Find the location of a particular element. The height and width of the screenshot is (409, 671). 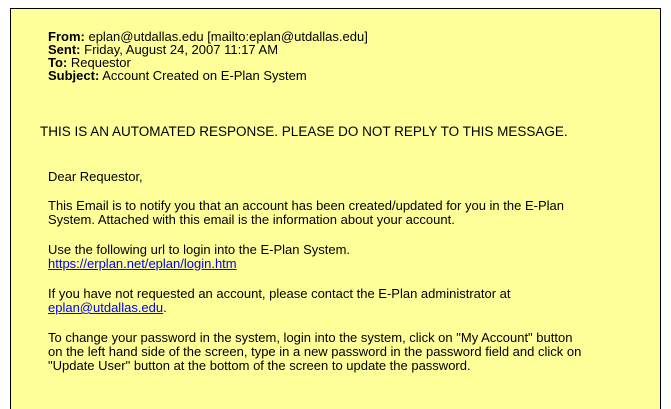

login-url-link: https://erplan.net/eplan/login.htm is located at coordinates (142, 264).